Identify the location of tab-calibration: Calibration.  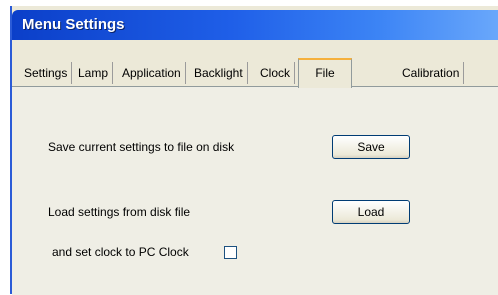
(431, 73).